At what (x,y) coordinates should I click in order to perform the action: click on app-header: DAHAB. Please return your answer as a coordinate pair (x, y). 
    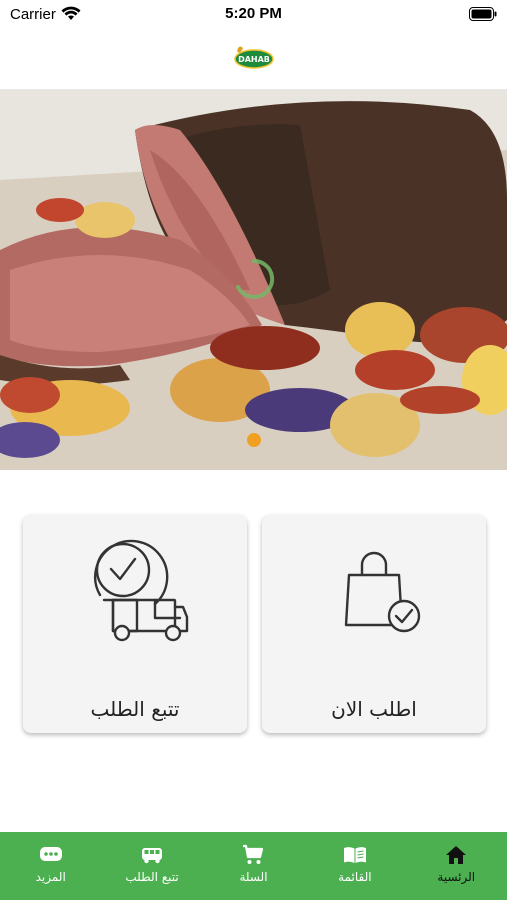
    Looking at the image, I should click on (253, 60).